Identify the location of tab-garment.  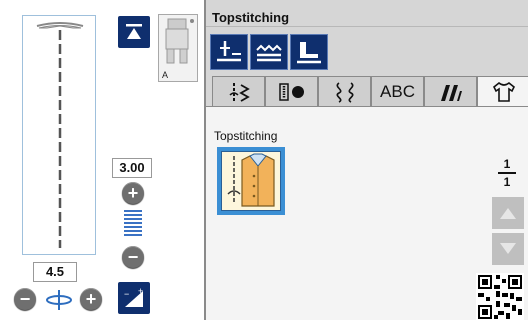
(502, 91).